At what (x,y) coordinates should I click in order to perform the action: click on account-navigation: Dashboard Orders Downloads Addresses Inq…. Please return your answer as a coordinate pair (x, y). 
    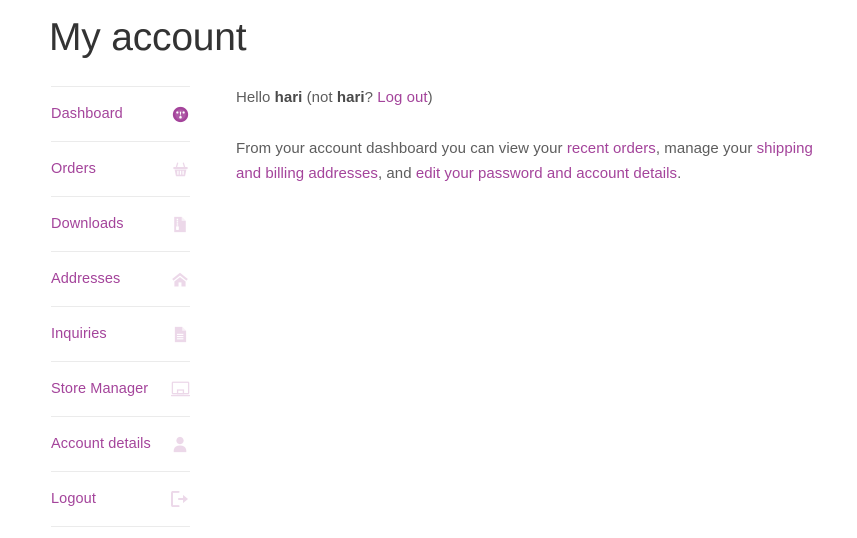
    Looking at the image, I should click on (120, 306).